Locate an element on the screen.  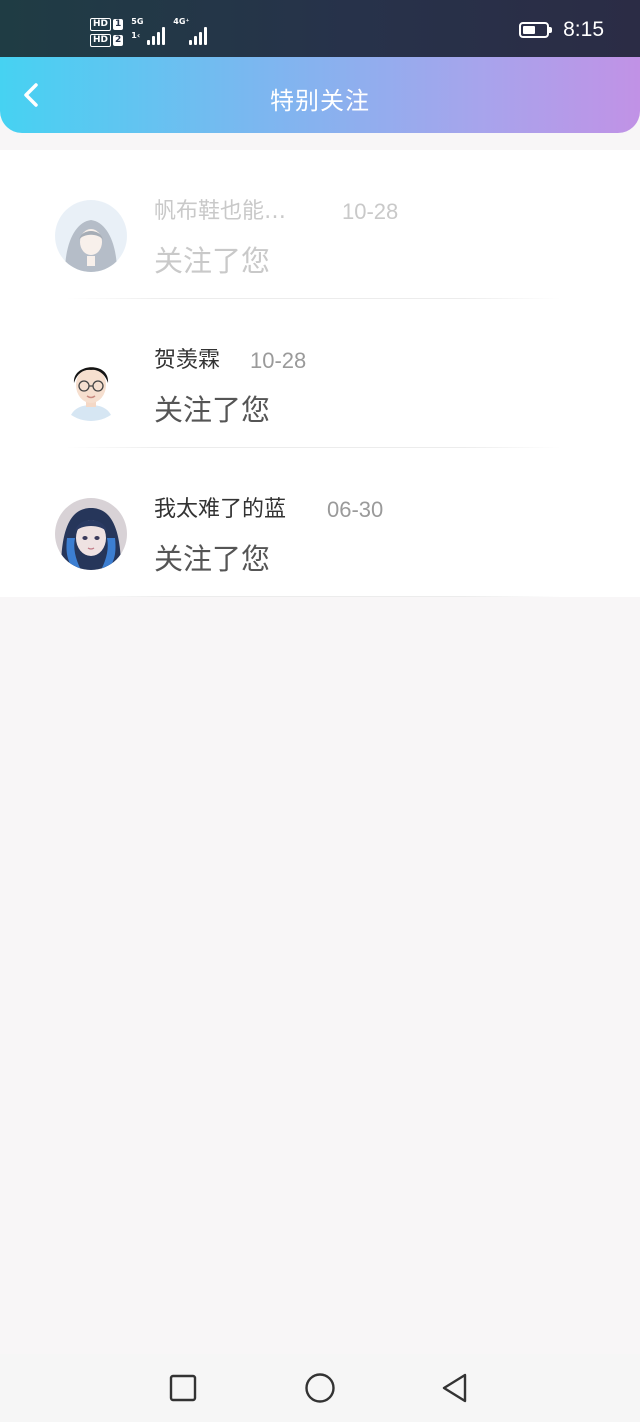
network-type: 5G is located at coordinates (137, 21).